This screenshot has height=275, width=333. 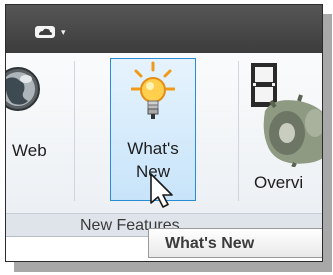 What do you see at coordinates (37, 130) in the screenshot?
I see `web-button: Web` at bounding box center [37, 130].